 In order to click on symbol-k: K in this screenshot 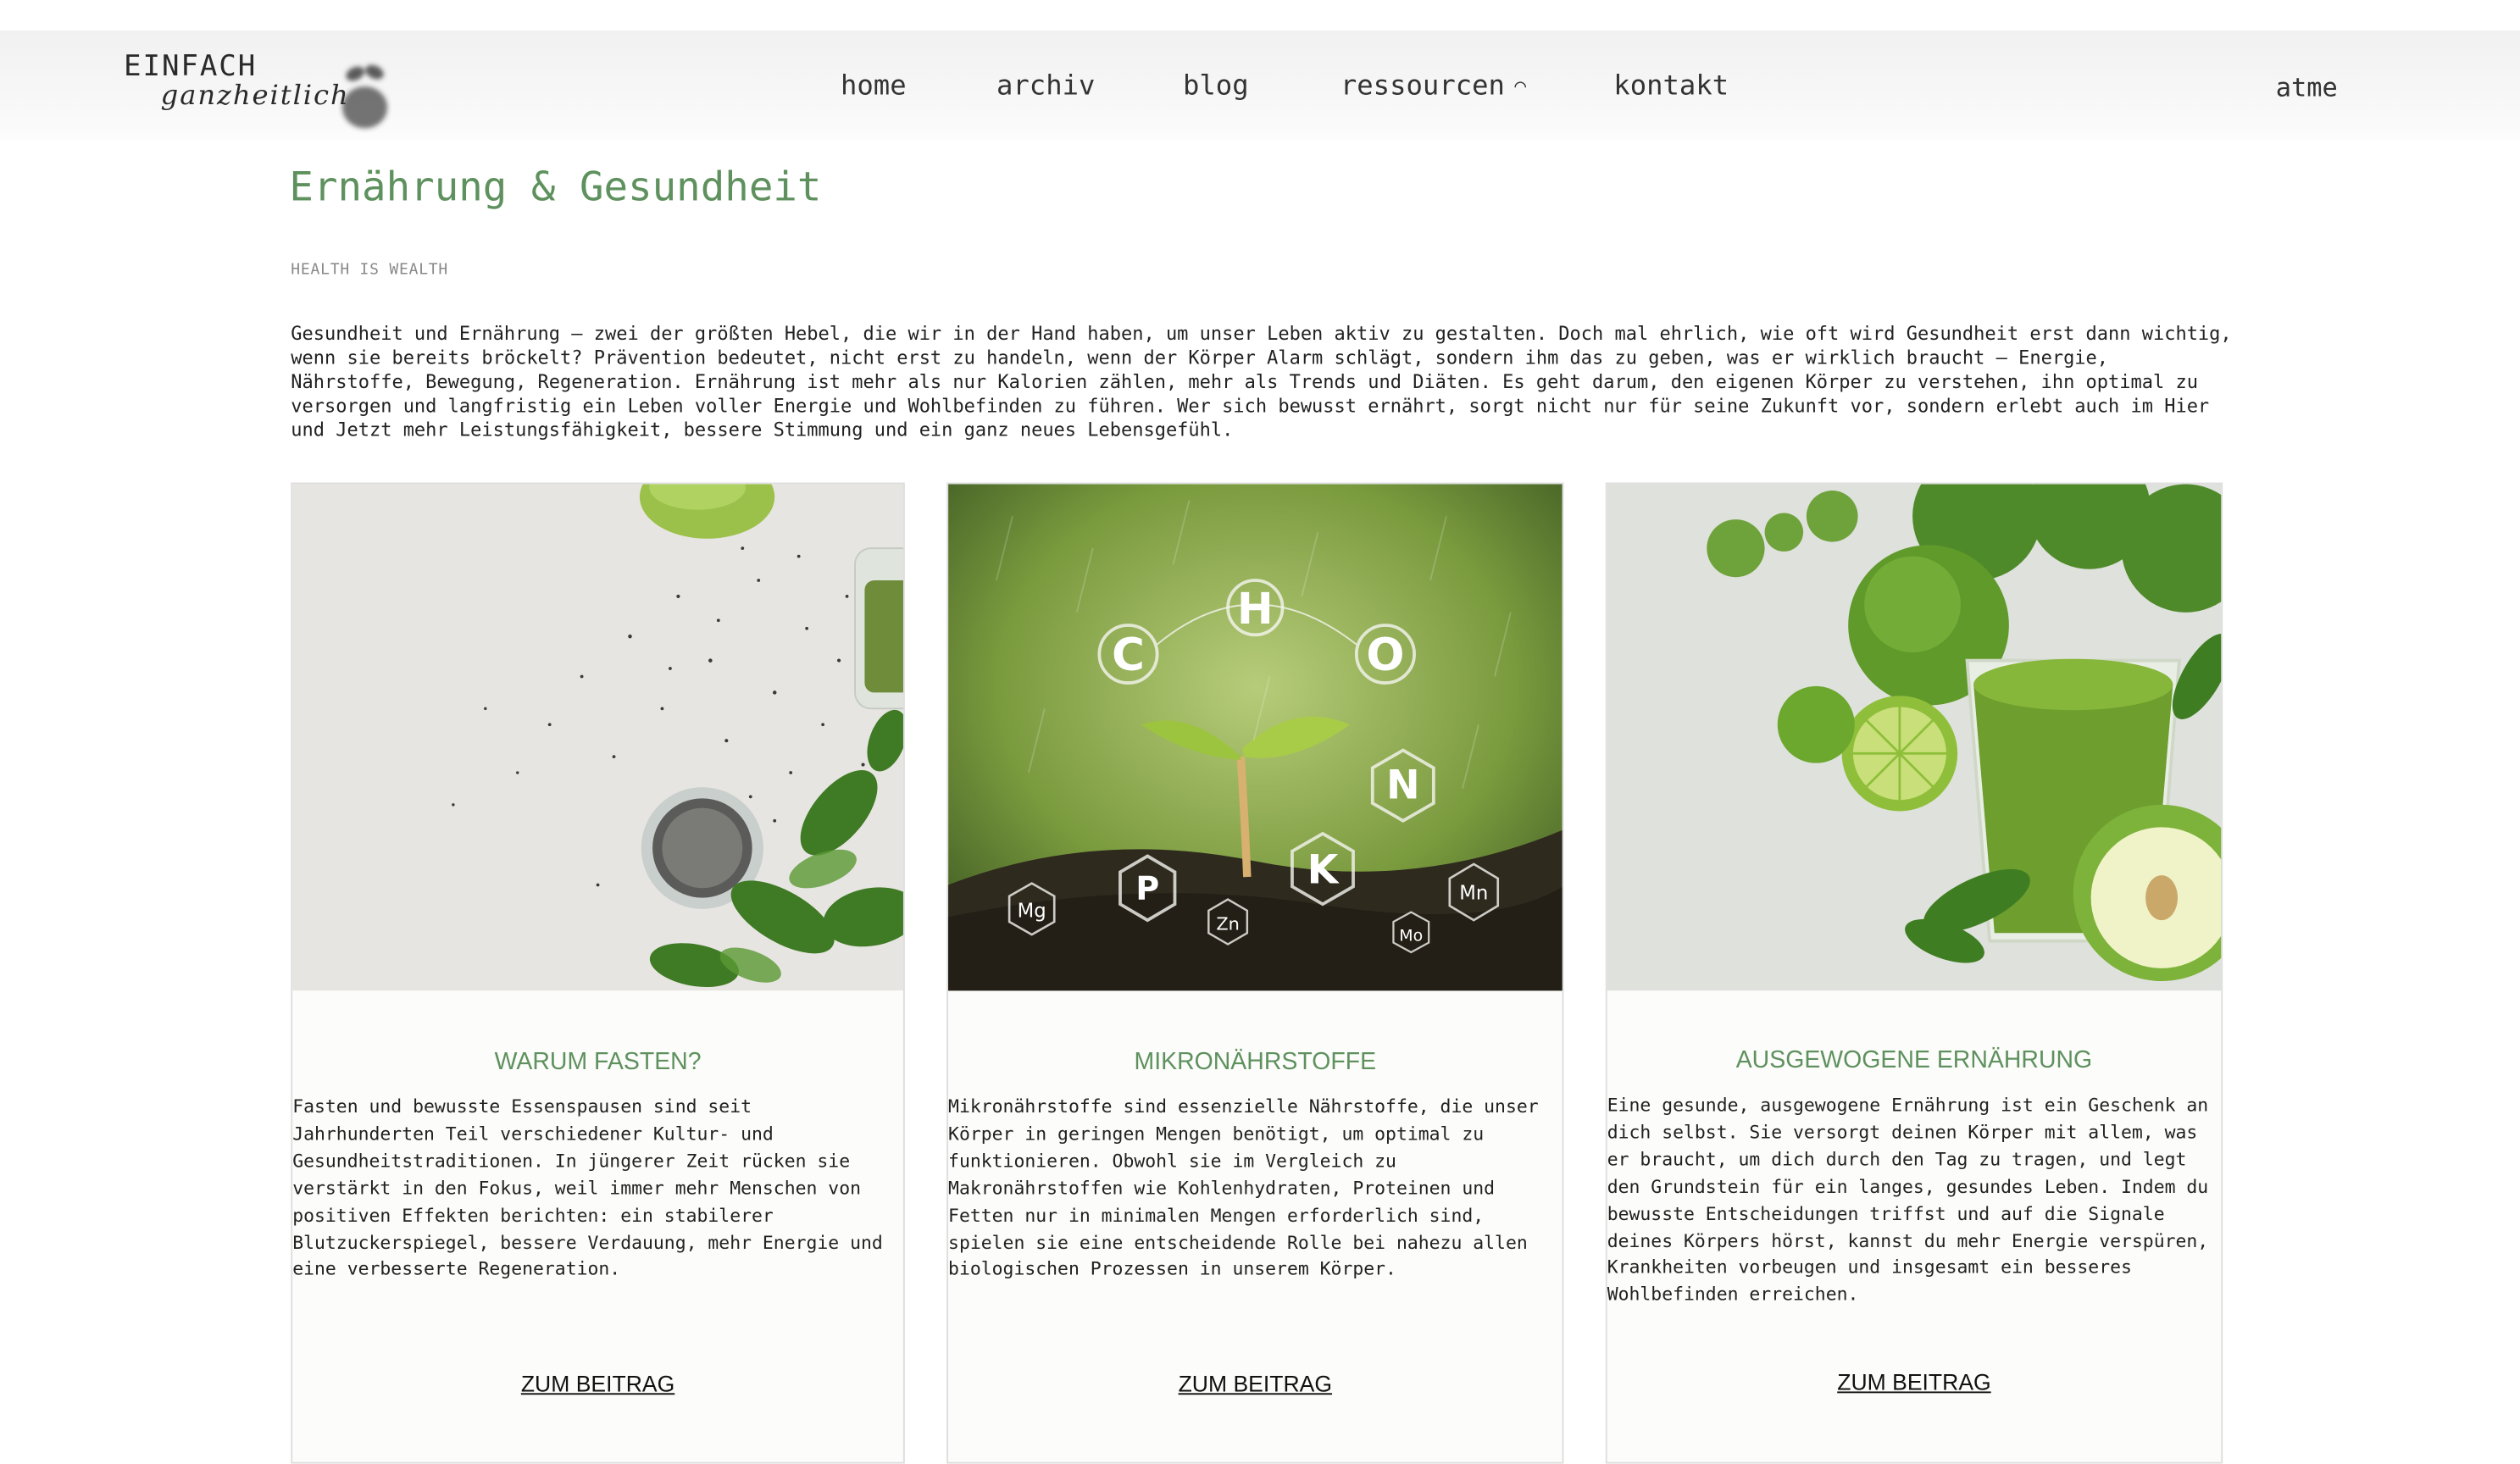, I will do `click(1323, 870)`.